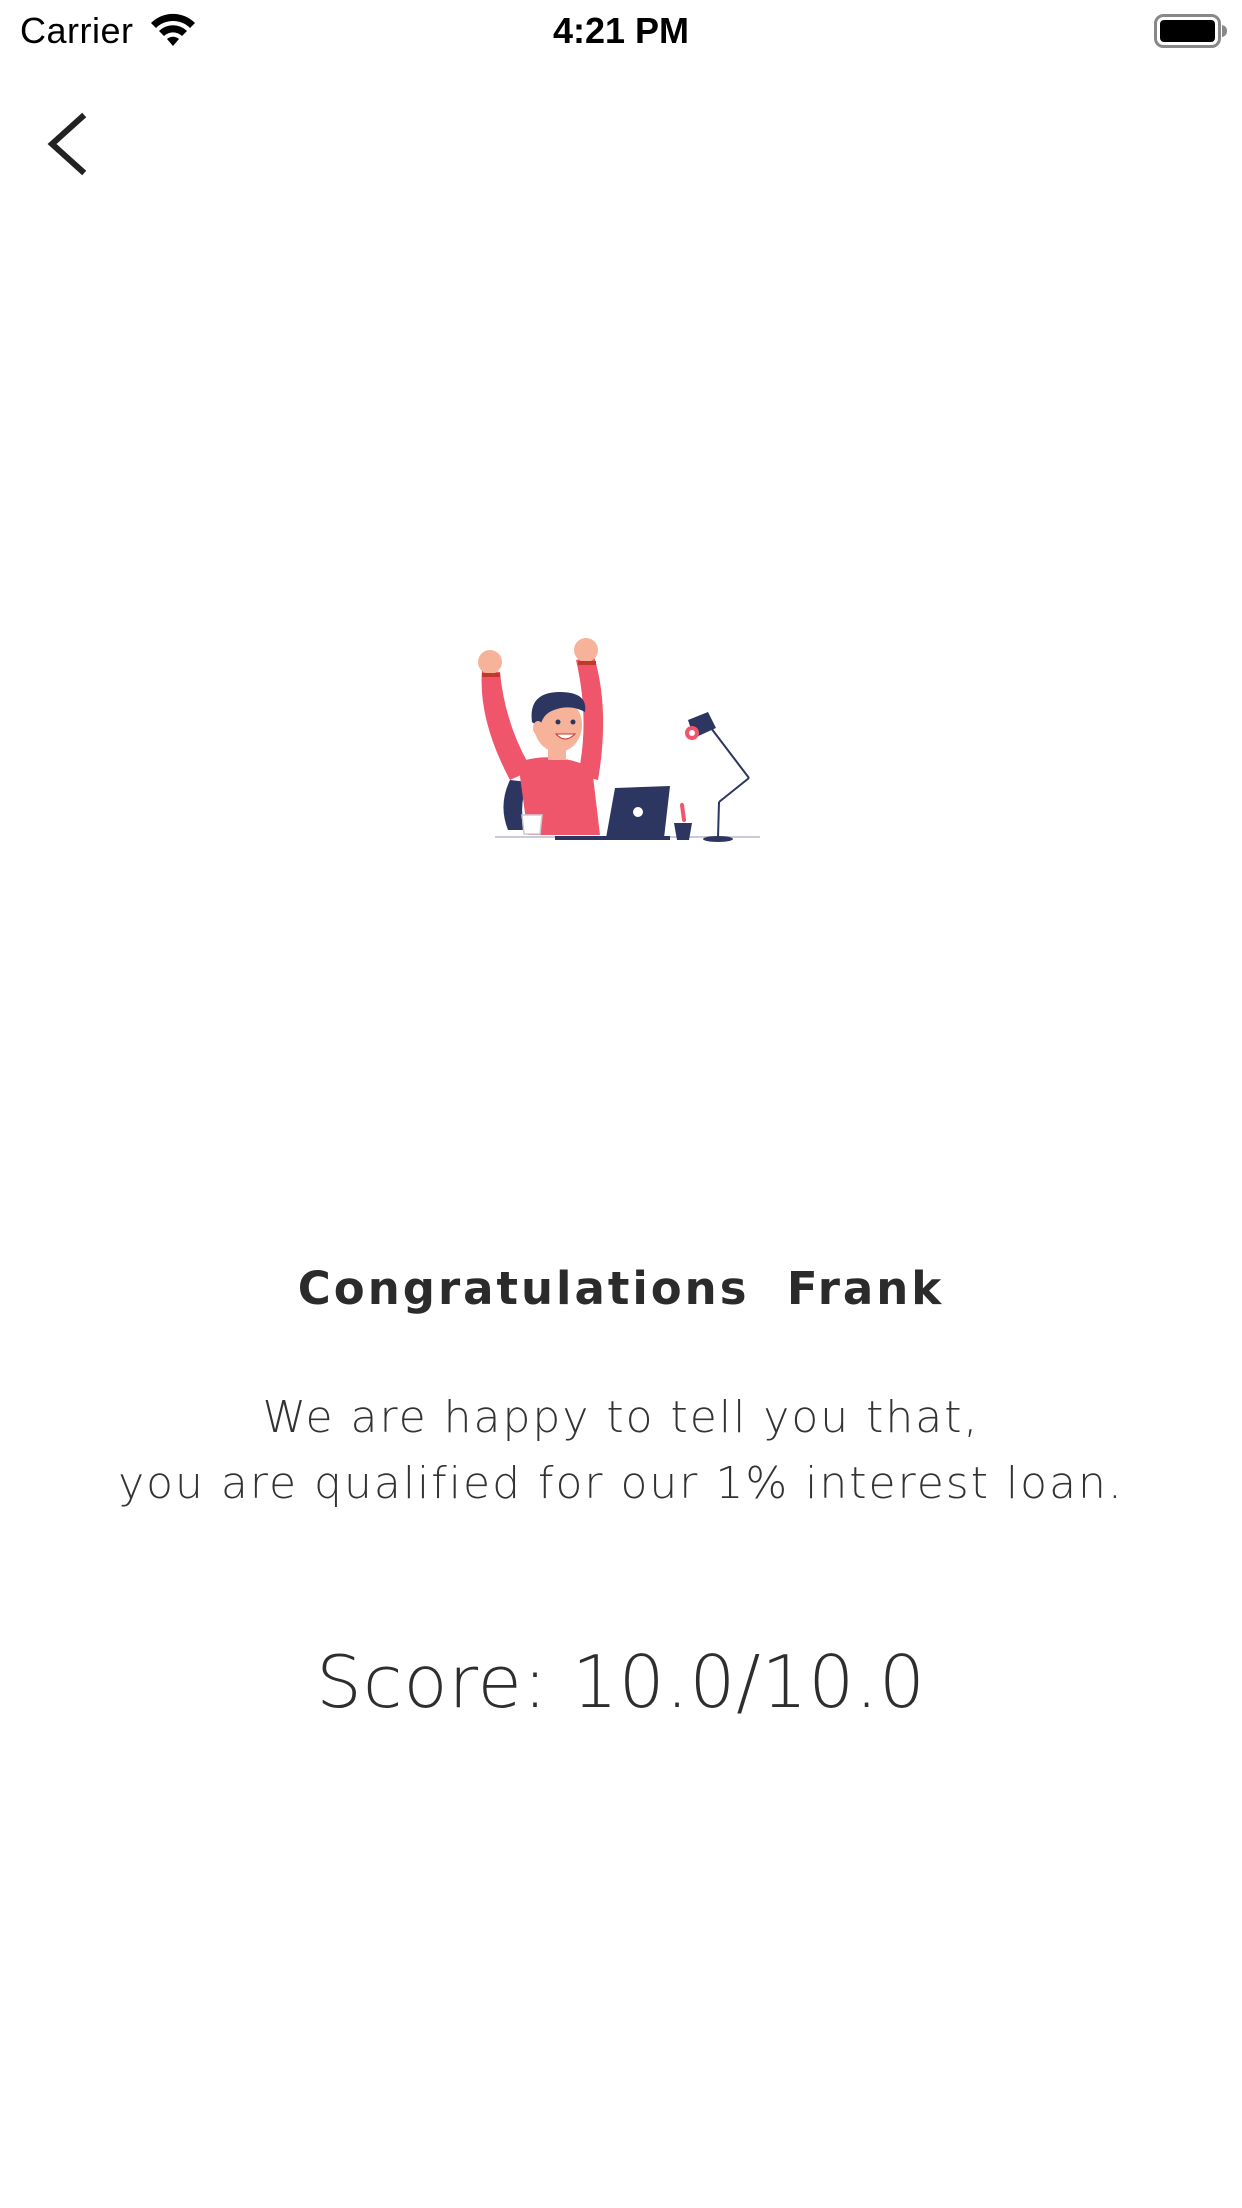  Describe the element at coordinates (67, 144) in the screenshot. I see `chevron-left-icon` at that location.